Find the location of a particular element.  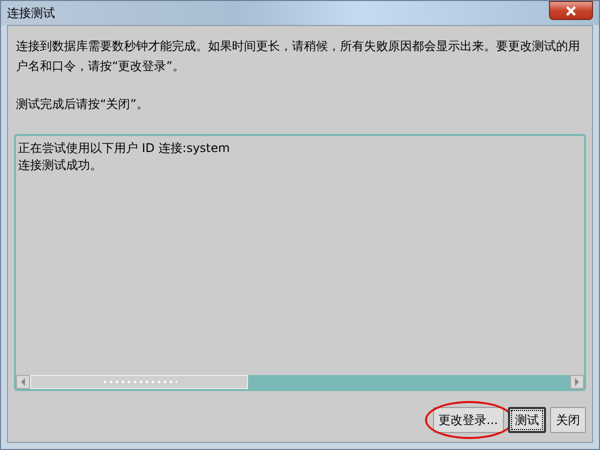

instruction-text: 连接到数据库需要数秒钟才能完成。如果时间更长，请稍候，所有失败原因都会显示出来。要更改测试的用户名和口令，请按“更改登录”。 is located at coordinates (298, 56).